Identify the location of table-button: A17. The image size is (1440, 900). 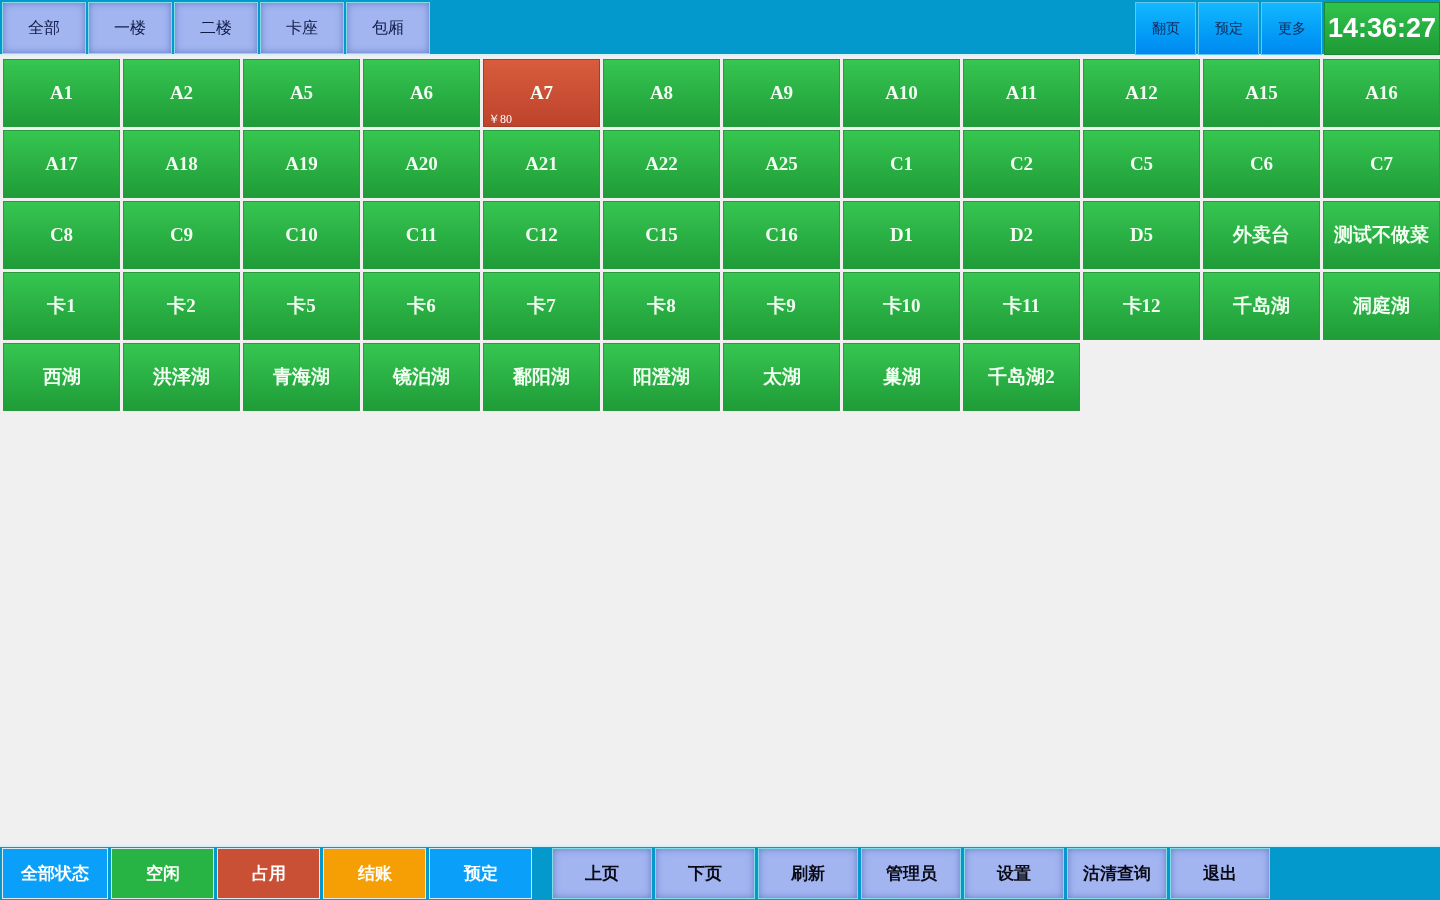
(61, 164).